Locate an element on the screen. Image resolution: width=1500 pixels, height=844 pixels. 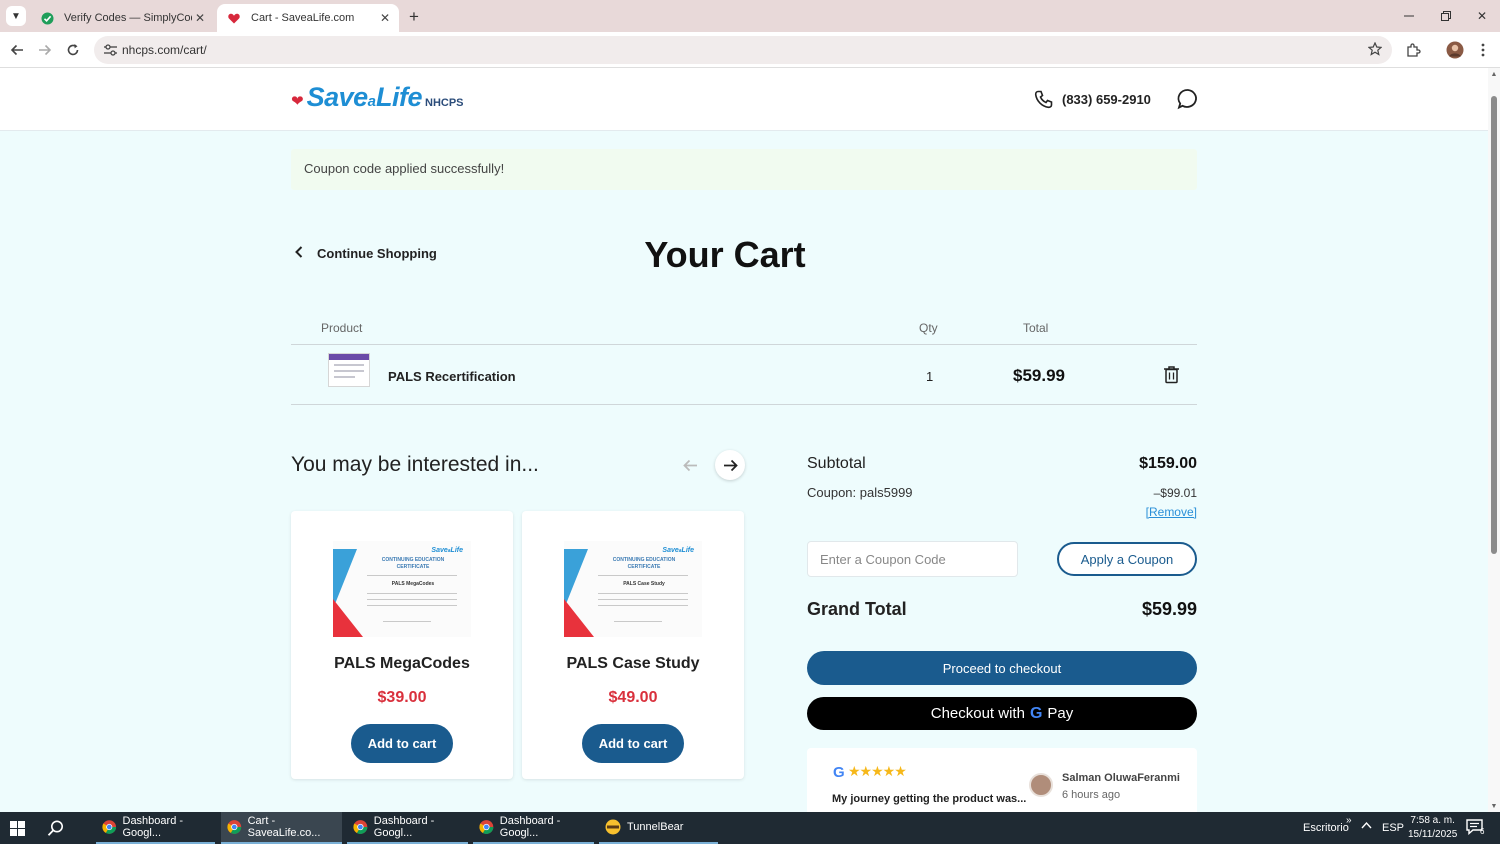
remove-item-trash-icon is located at coordinates (1171, 377).